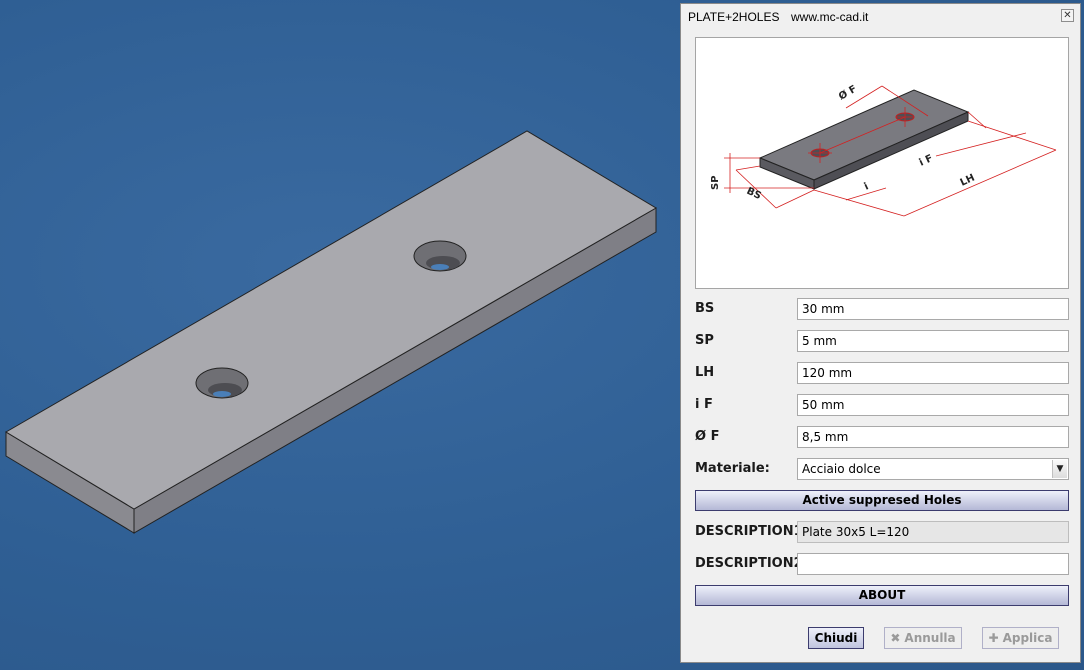  Describe the element at coordinates (933, 309) in the screenshot. I see `bs-input: 30 mm` at that location.